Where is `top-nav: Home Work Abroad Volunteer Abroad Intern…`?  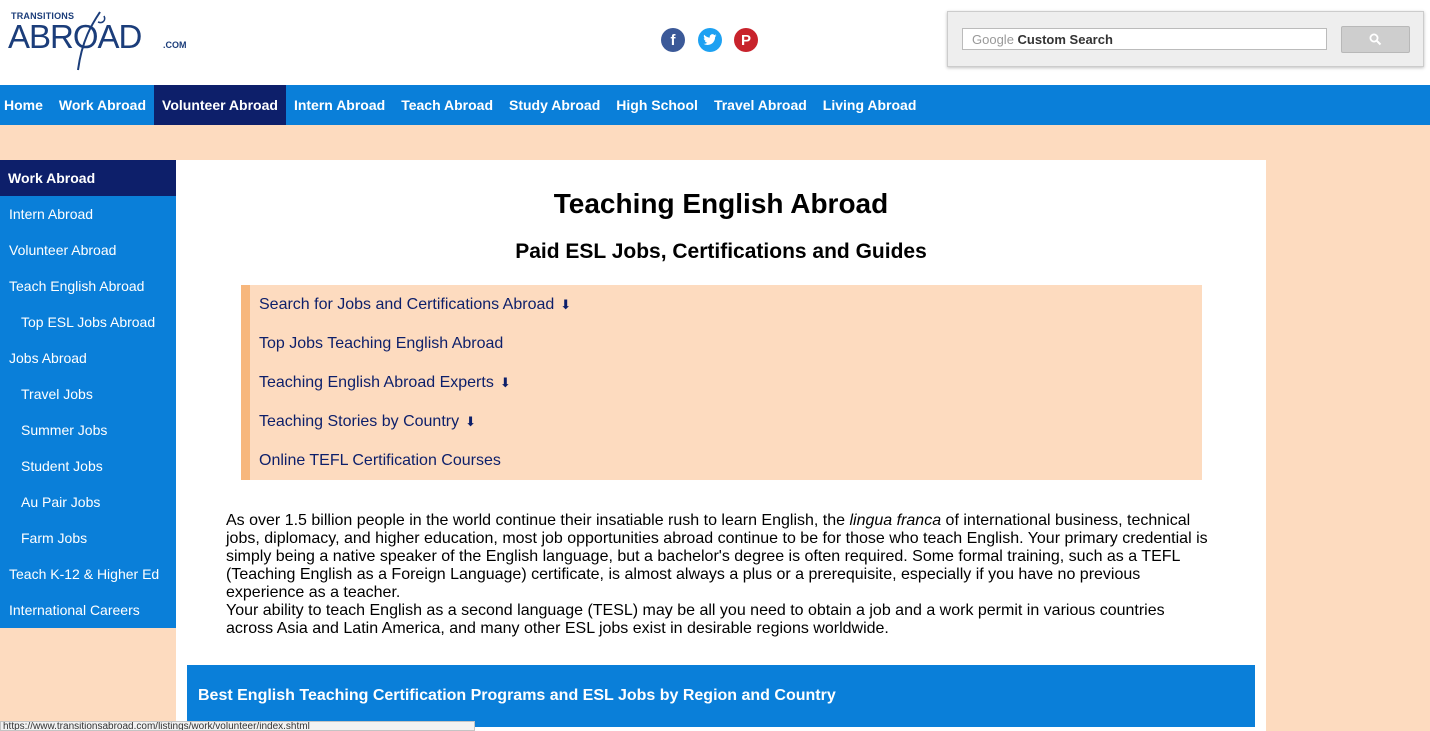 top-nav: Home Work Abroad Volunteer Abroad Intern… is located at coordinates (715, 105).